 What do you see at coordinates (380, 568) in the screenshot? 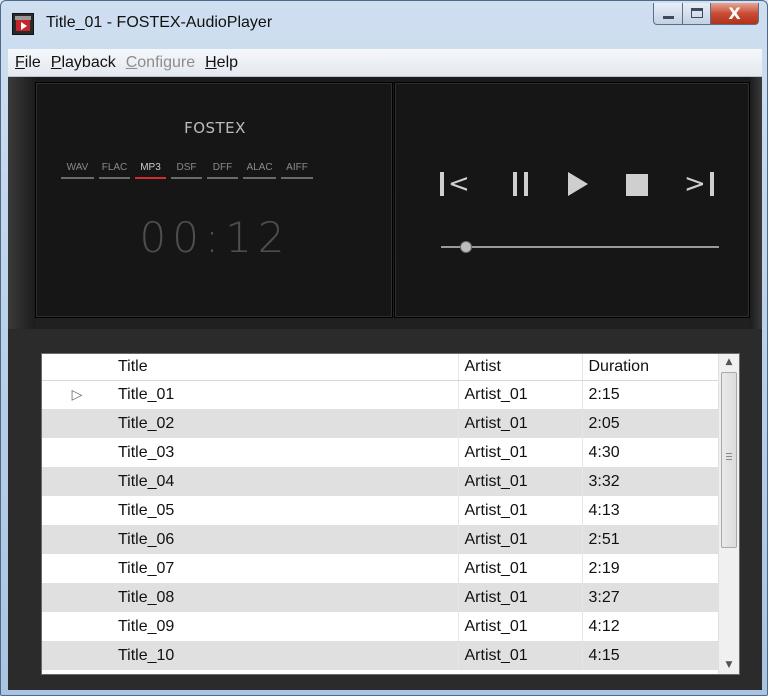
I see `table-row: Title_07 Artist_01 2:19` at bounding box center [380, 568].